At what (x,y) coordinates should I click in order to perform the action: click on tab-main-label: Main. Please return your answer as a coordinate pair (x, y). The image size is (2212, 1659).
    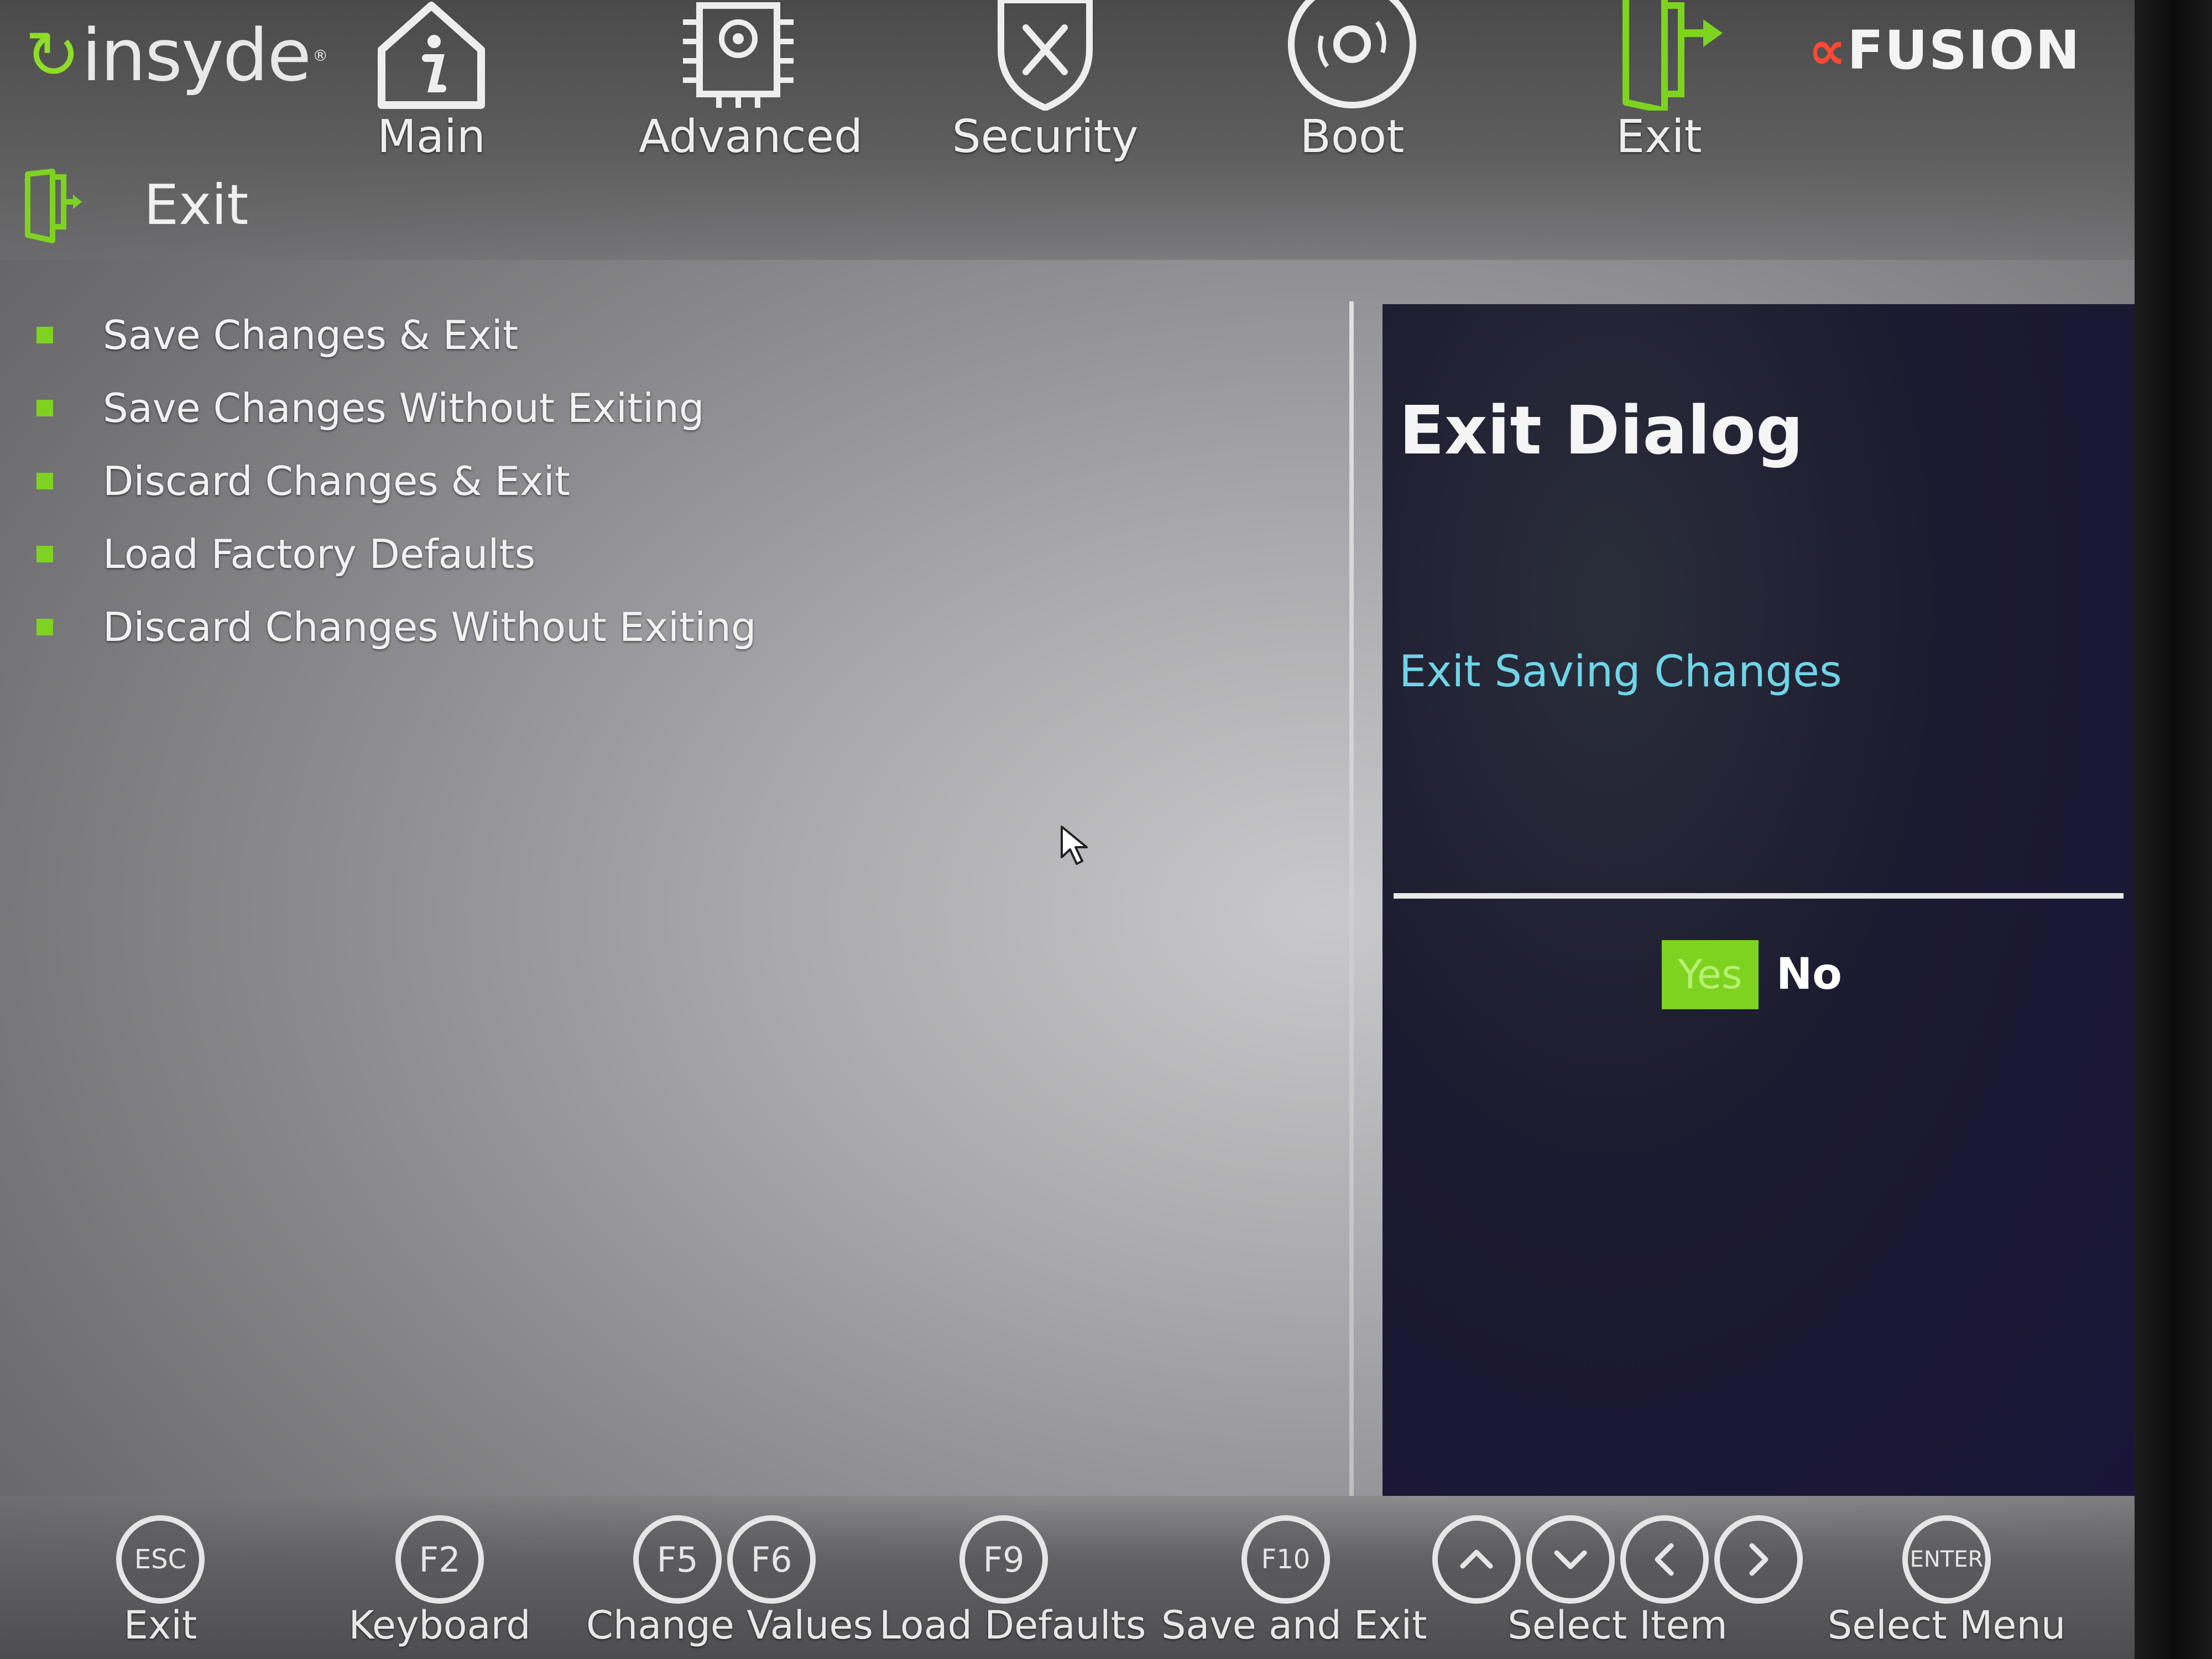
    Looking at the image, I should click on (432, 137).